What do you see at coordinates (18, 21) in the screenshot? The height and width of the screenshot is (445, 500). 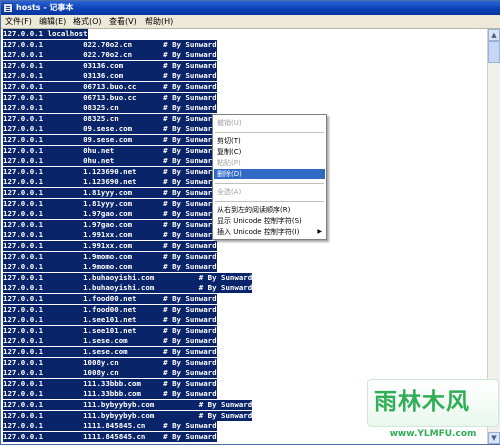 I see `menu-file: 文件(F)` at bounding box center [18, 21].